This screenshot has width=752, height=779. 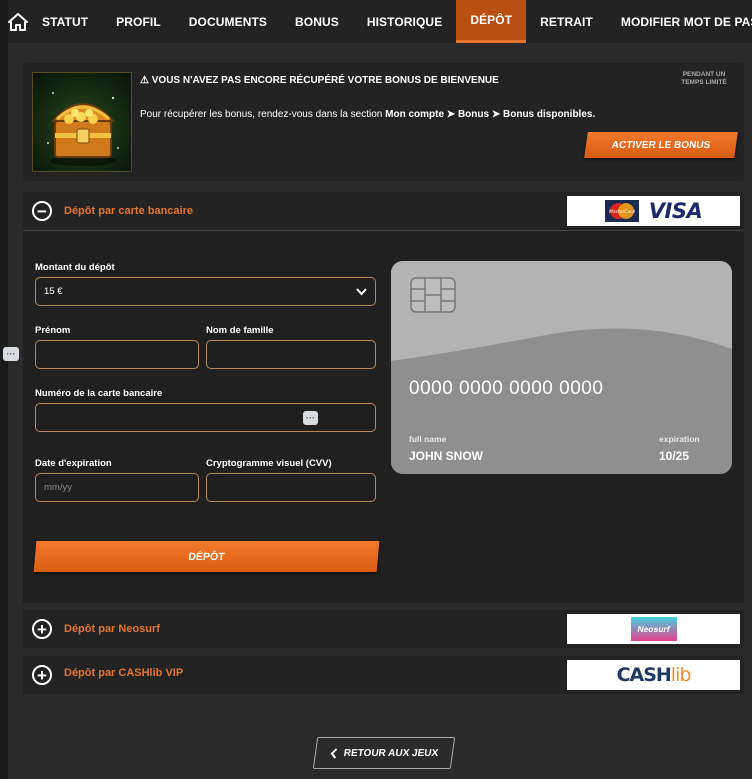 What do you see at coordinates (446, 456) in the screenshot?
I see `card-name-value: JOHN SNOW` at bounding box center [446, 456].